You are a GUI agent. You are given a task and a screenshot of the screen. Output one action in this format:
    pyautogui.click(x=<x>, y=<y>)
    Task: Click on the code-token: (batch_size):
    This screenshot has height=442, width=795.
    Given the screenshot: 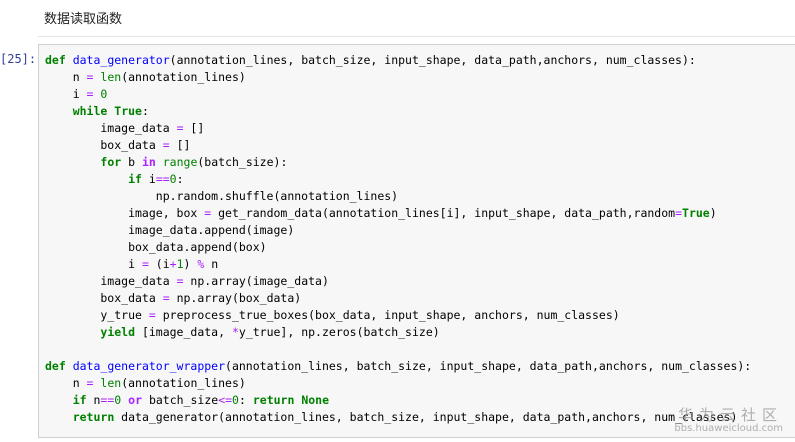 What is the action you would take?
    pyautogui.click(x=242, y=162)
    